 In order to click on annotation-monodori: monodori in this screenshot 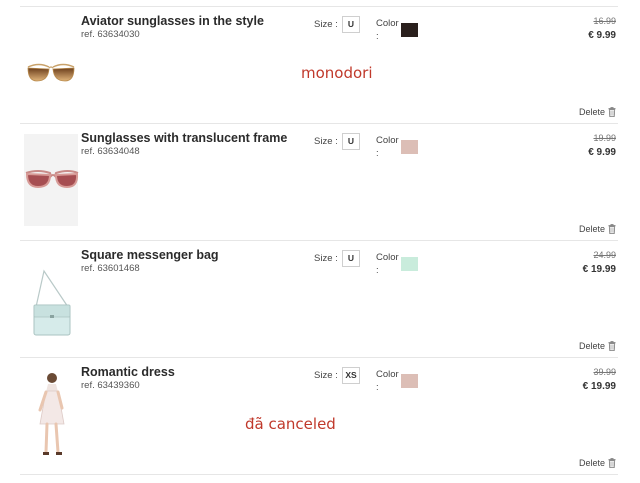, I will do `click(337, 73)`.